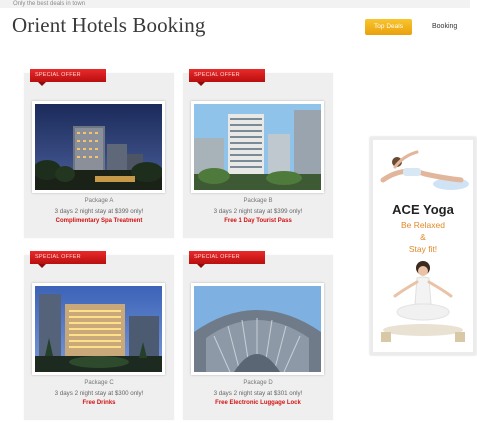  I want to click on hotel-tower-image, so click(257, 147).